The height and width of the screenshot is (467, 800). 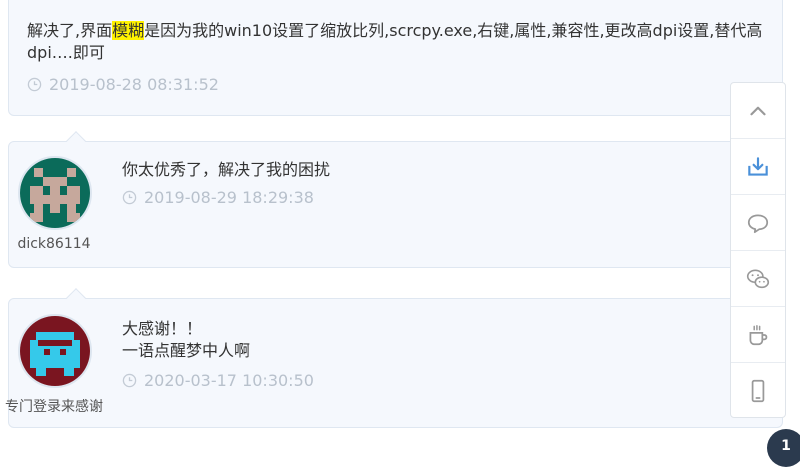 I want to click on search-highlight: 模糊, so click(x=128, y=30).